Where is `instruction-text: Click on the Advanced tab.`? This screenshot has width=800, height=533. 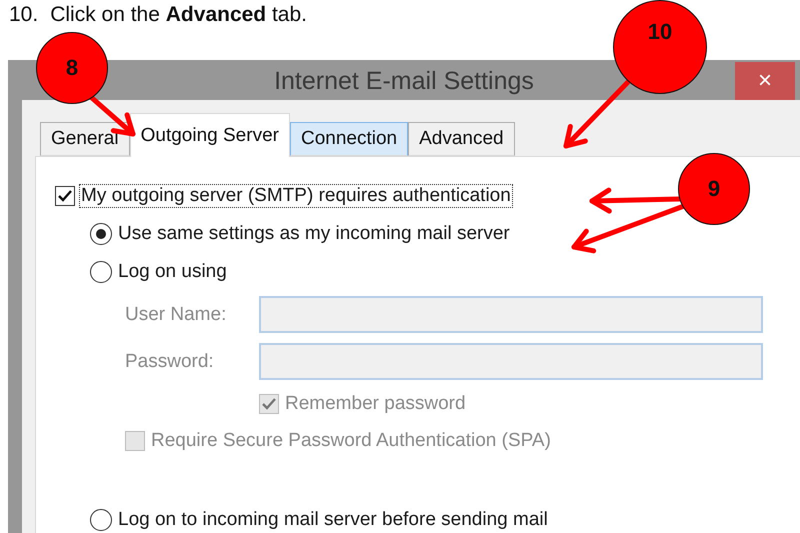
instruction-text: Click on the Advanced tab. is located at coordinates (179, 15).